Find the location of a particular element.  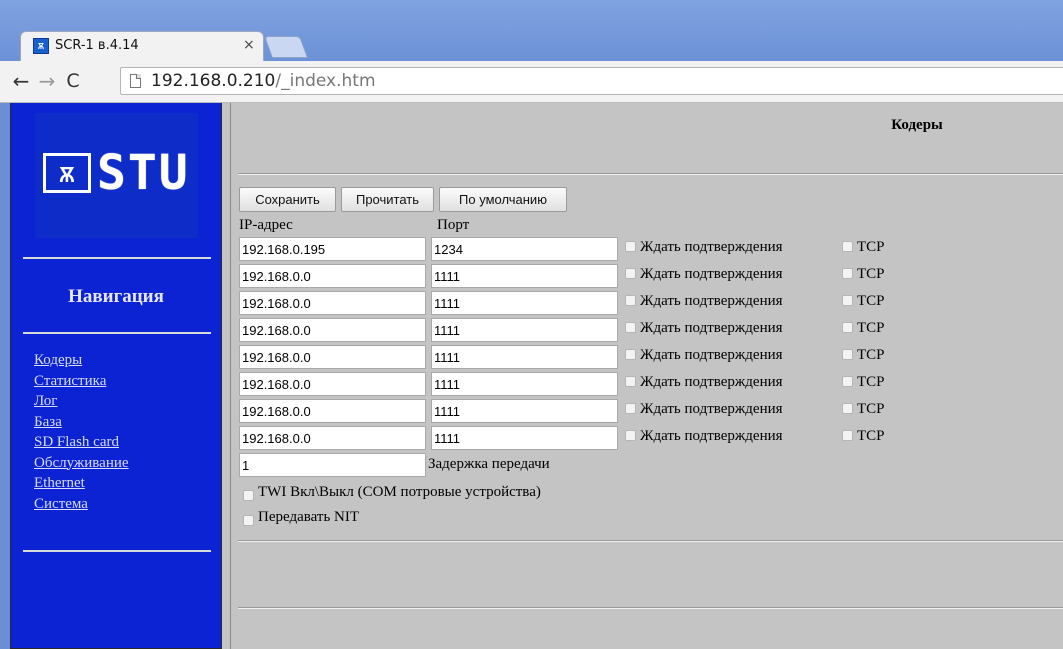

nav-link-database: База is located at coordinates (48, 422).